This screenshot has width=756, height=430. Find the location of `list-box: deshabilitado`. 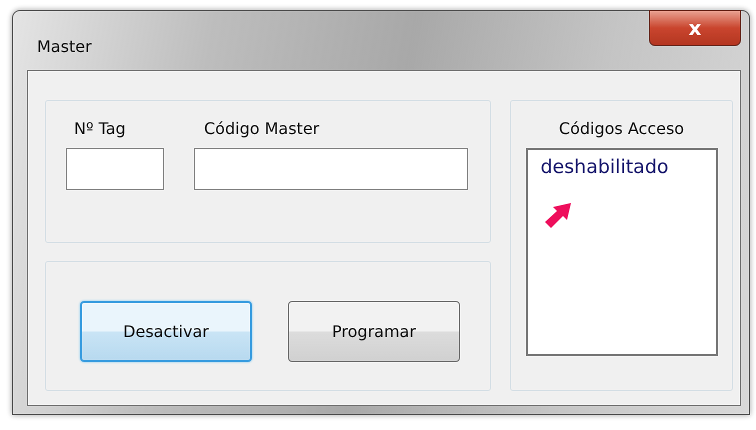

list-box: deshabilitado is located at coordinates (622, 252).